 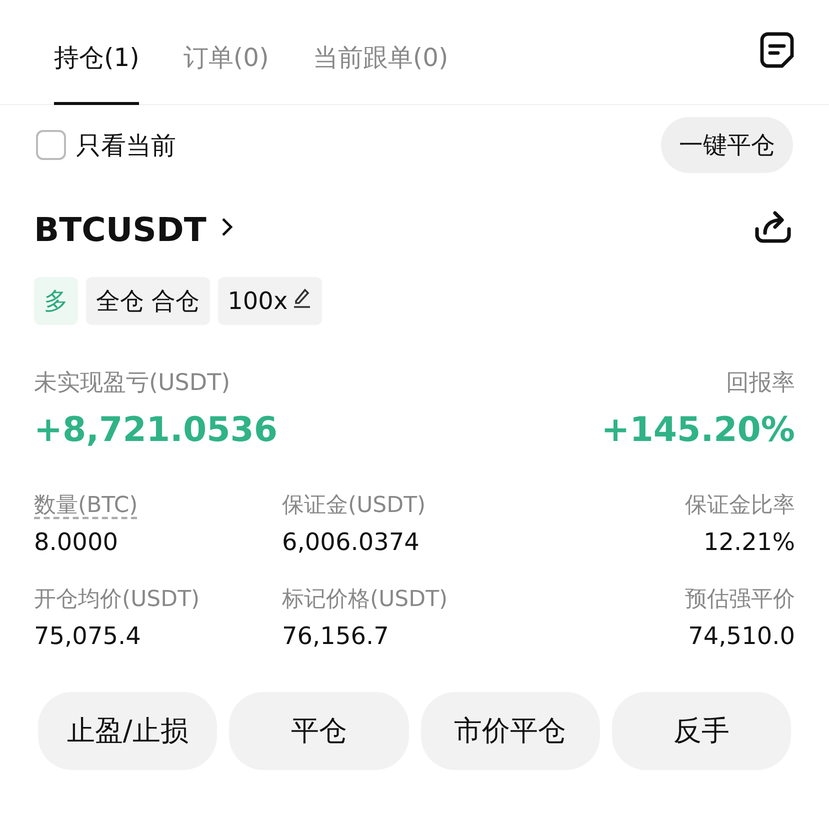 I want to click on share-icon, so click(x=773, y=227).